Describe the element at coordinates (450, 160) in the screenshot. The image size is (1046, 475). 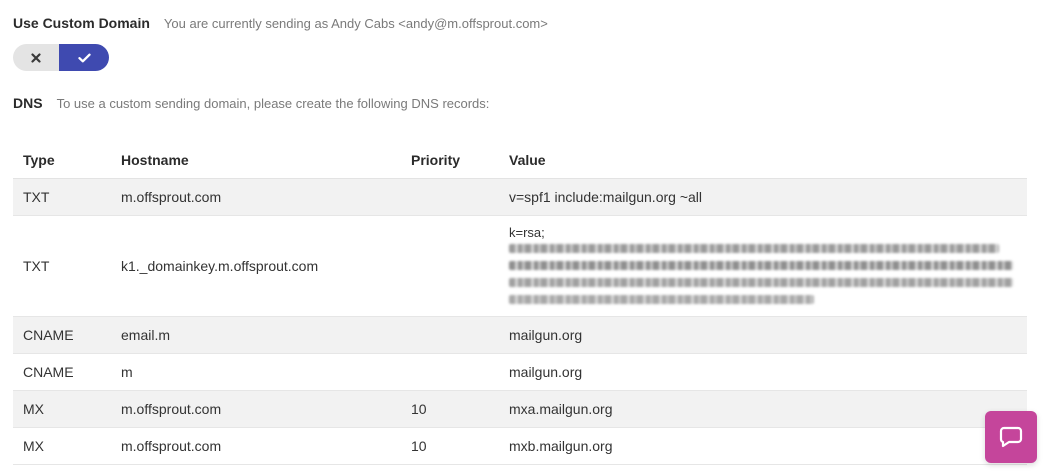
I see `header-priority: Priority` at that location.